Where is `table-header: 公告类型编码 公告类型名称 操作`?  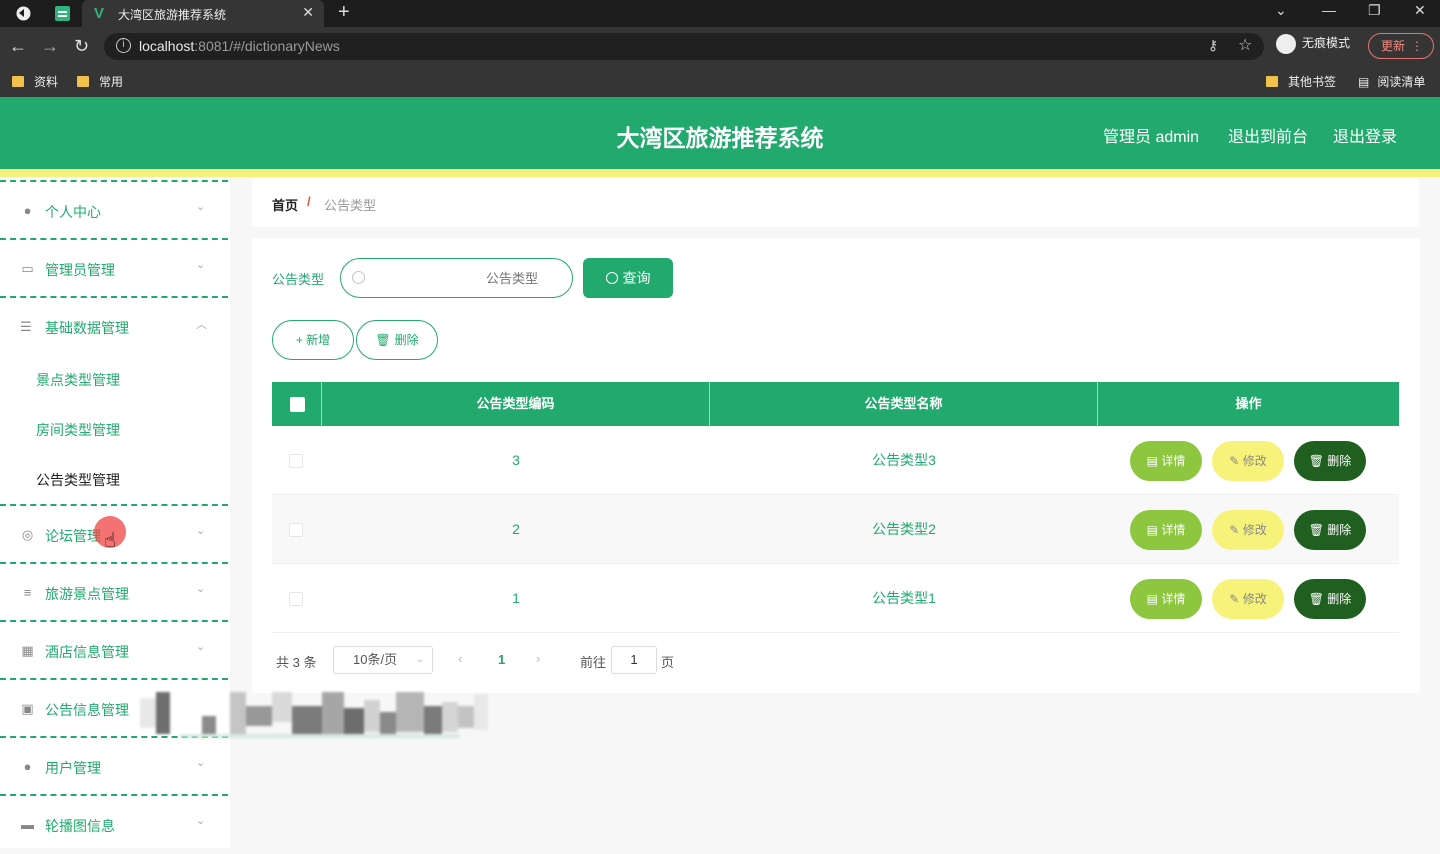 table-header: 公告类型编码 公告类型名称 操作 is located at coordinates (835, 404).